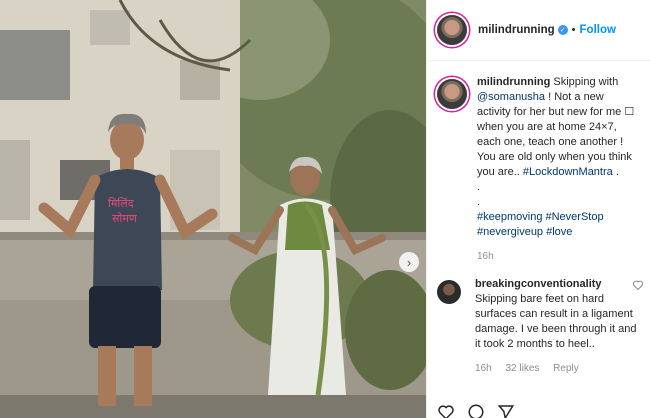  I want to click on hashtag-neverstop: #NeverStop, so click(575, 217).